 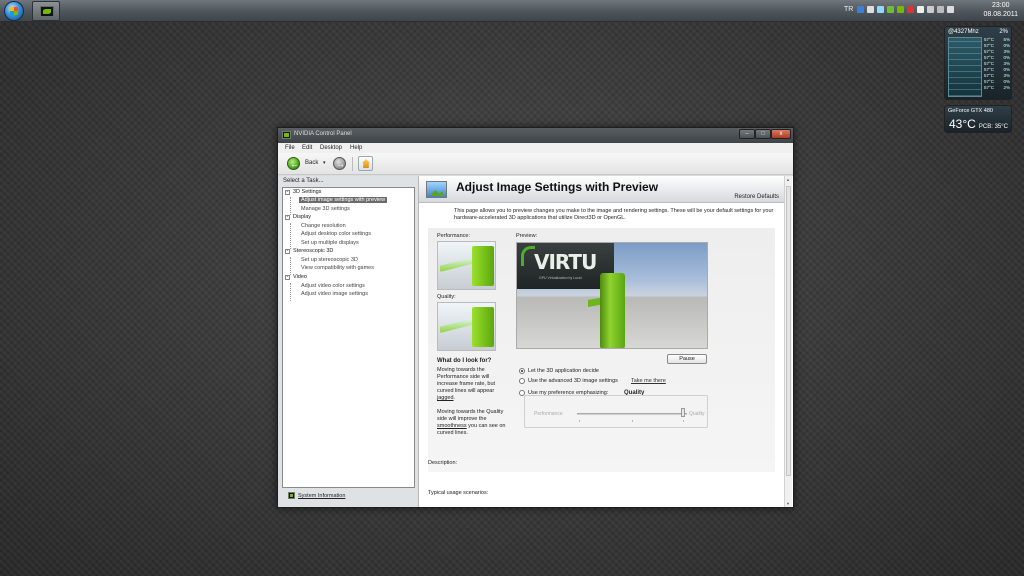 What do you see at coordinates (920, 9) in the screenshot?
I see `flag-icon` at bounding box center [920, 9].